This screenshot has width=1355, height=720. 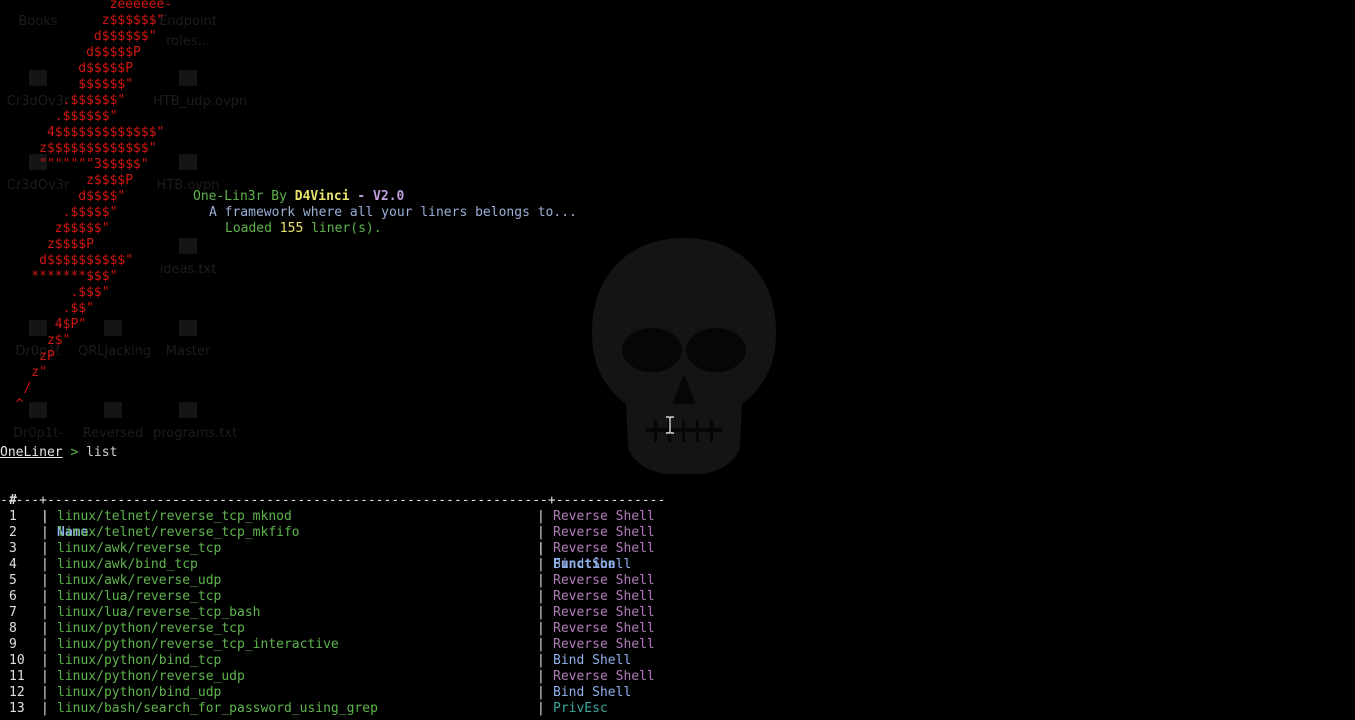 What do you see at coordinates (139, 548) in the screenshot?
I see `row-name: linux/awk/reverse_tcp` at bounding box center [139, 548].